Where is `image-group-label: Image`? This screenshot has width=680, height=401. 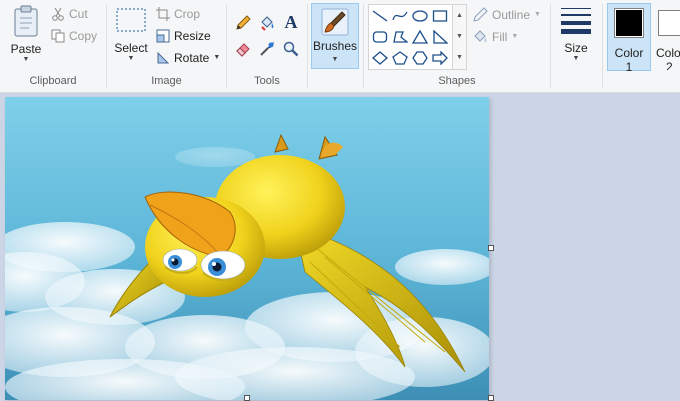 image-group-label: Image is located at coordinates (166, 81).